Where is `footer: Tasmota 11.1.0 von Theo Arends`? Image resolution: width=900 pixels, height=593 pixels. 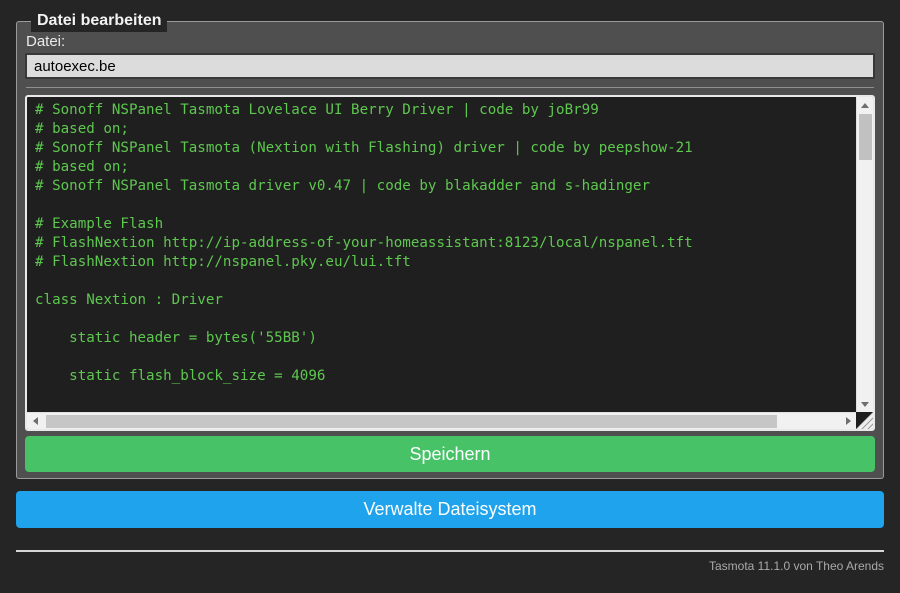
footer: Tasmota 11.1.0 von Theo Arends is located at coordinates (450, 562).